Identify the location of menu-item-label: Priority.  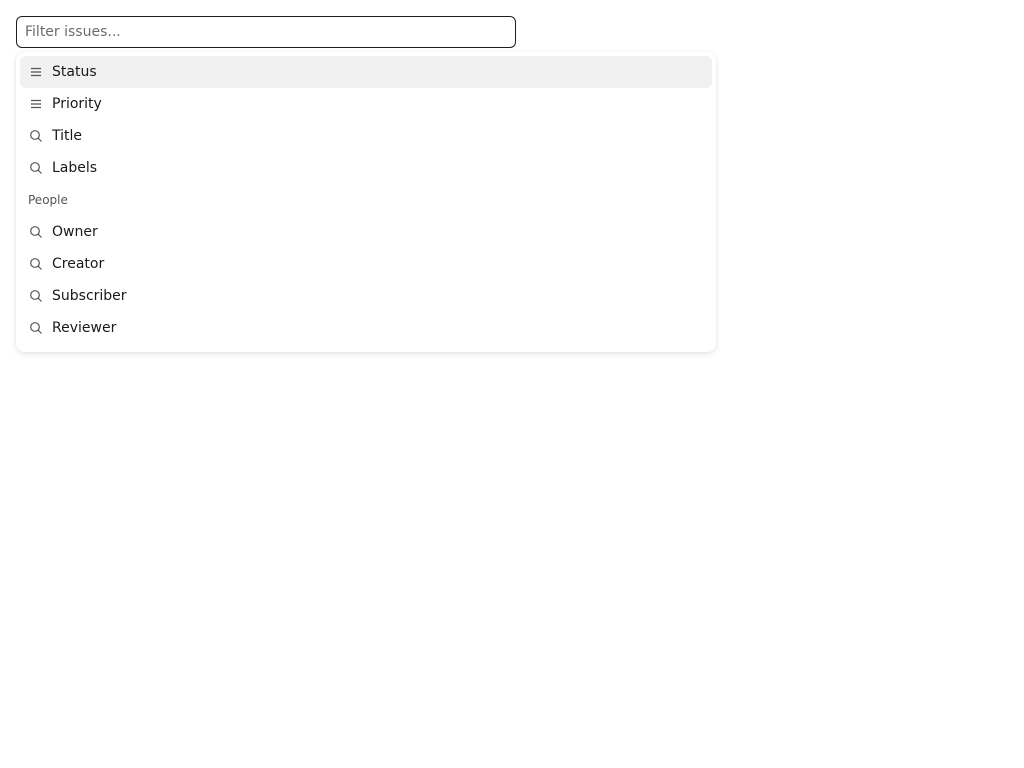
(77, 104).